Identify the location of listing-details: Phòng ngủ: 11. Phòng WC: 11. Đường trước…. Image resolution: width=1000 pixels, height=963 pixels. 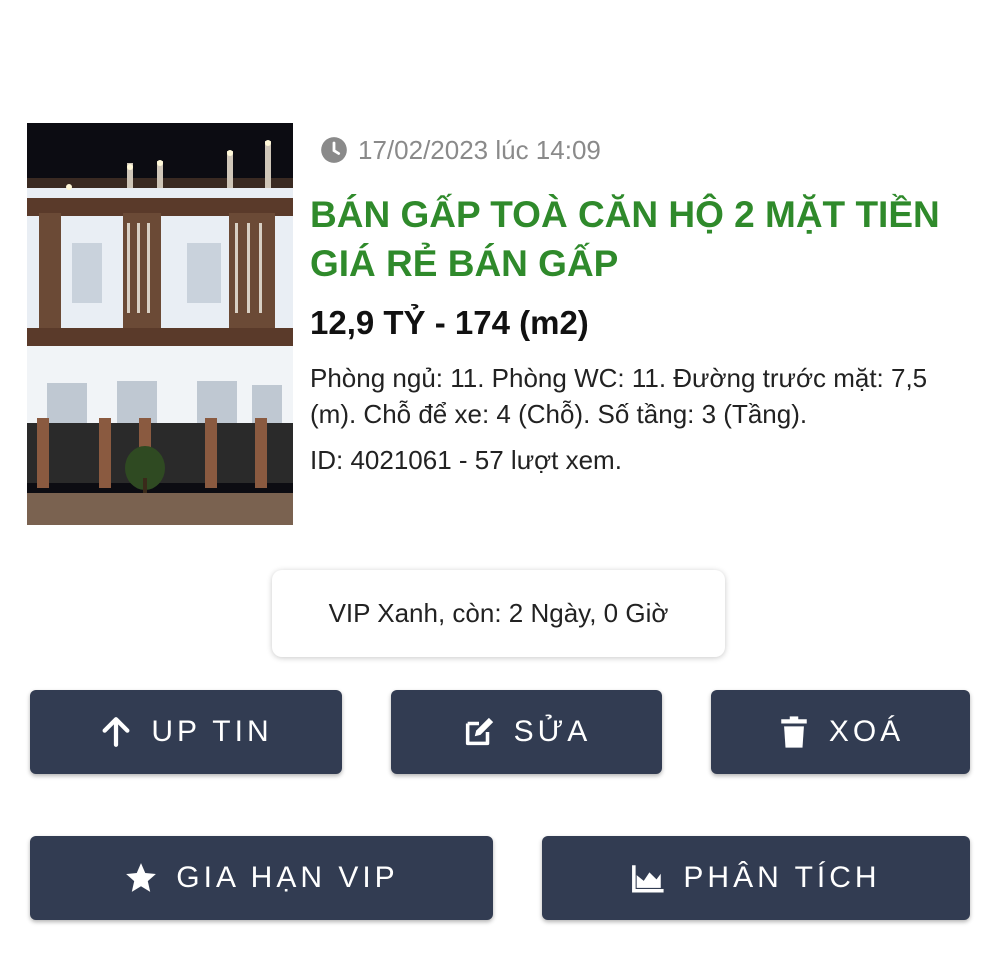
(619, 396).